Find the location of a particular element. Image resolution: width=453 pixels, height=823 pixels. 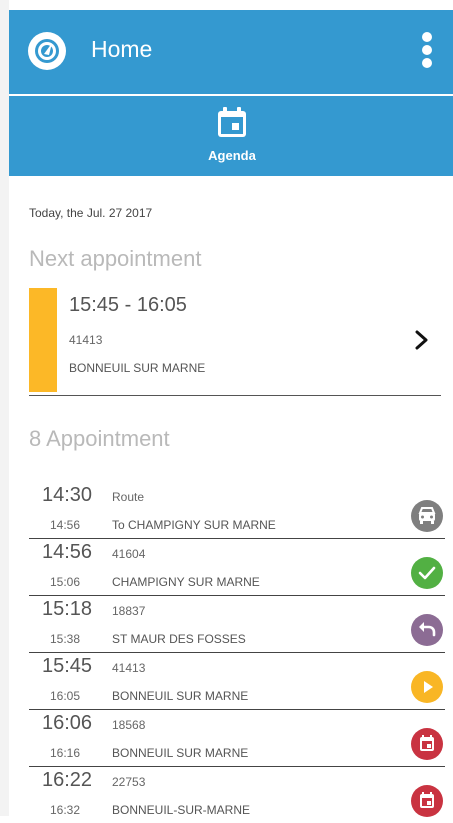

car-icon is located at coordinates (427, 516).